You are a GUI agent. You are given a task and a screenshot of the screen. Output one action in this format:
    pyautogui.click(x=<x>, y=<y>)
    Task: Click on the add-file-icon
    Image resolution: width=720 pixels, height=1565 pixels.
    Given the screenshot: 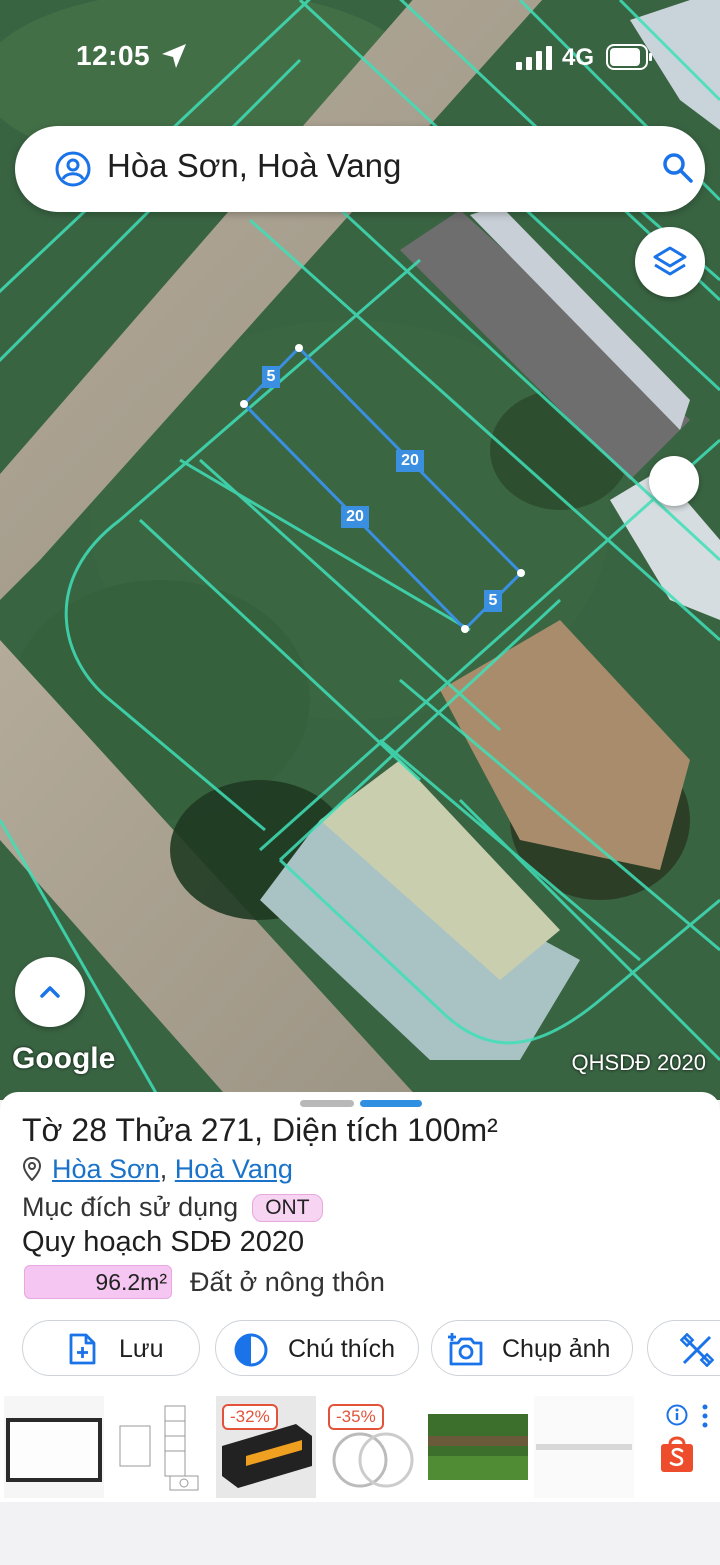 What is the action you would take?
    pyautogui.click(x=82, y=1349)
    